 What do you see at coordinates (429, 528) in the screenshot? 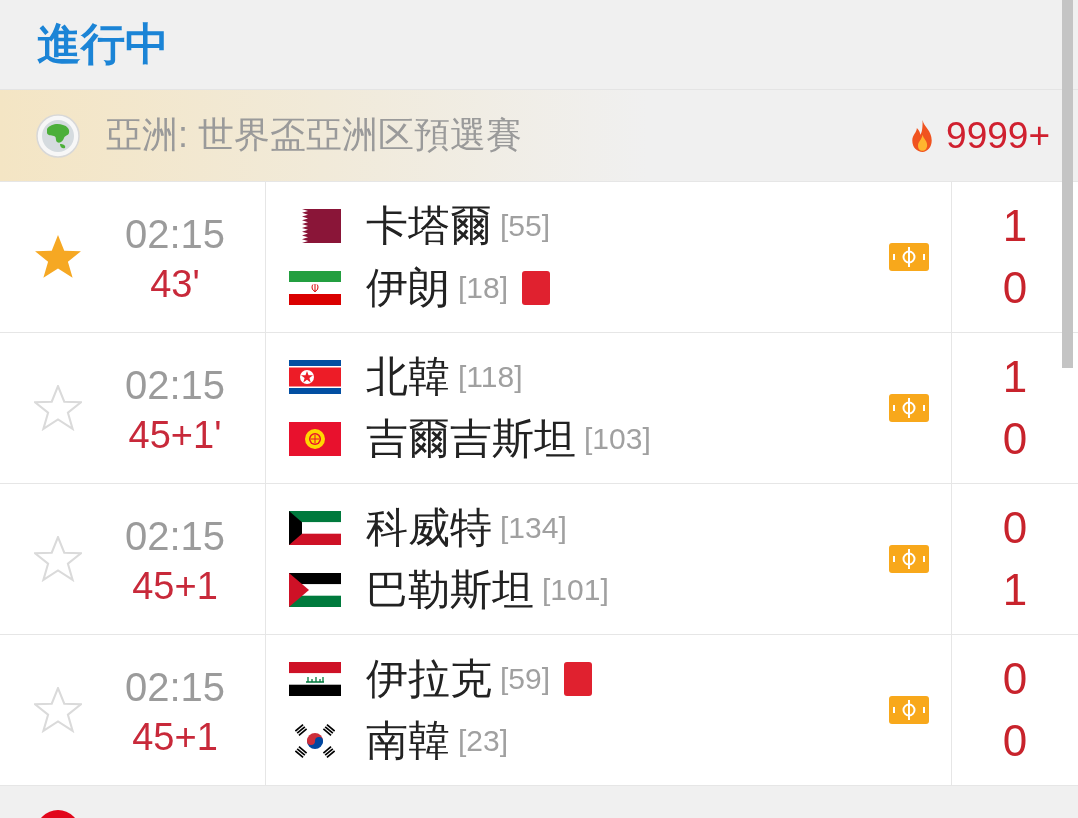
I see `team-name: 科威特` at bounding box center [429, 528].